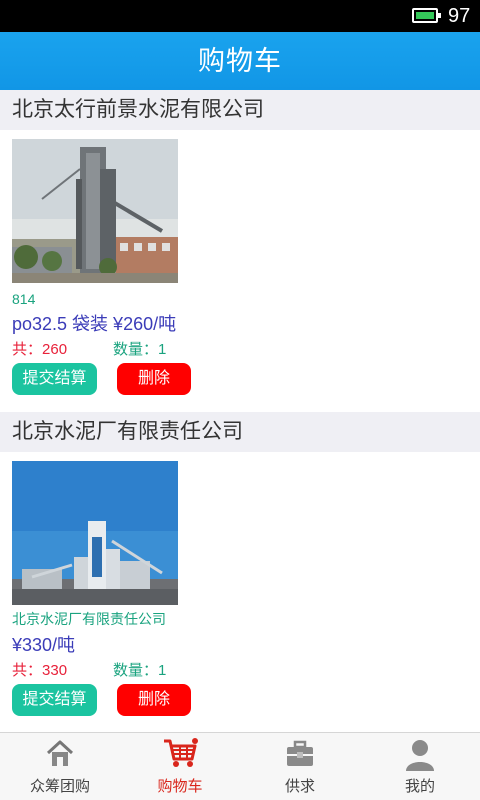 This screenshot has height=800, width=480. What do you see at coordinates (181, 752) in the screenshot?
I see `cart-icon` at bounding box center [181, 752].